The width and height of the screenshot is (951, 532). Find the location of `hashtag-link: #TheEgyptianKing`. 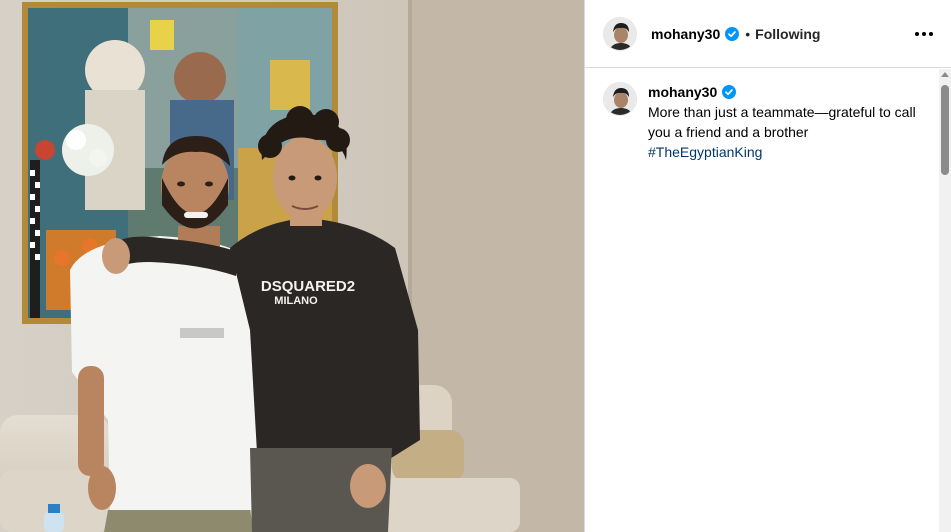

hashtag-link: #TheEgyptianKing is located at coordinates (784, 152).